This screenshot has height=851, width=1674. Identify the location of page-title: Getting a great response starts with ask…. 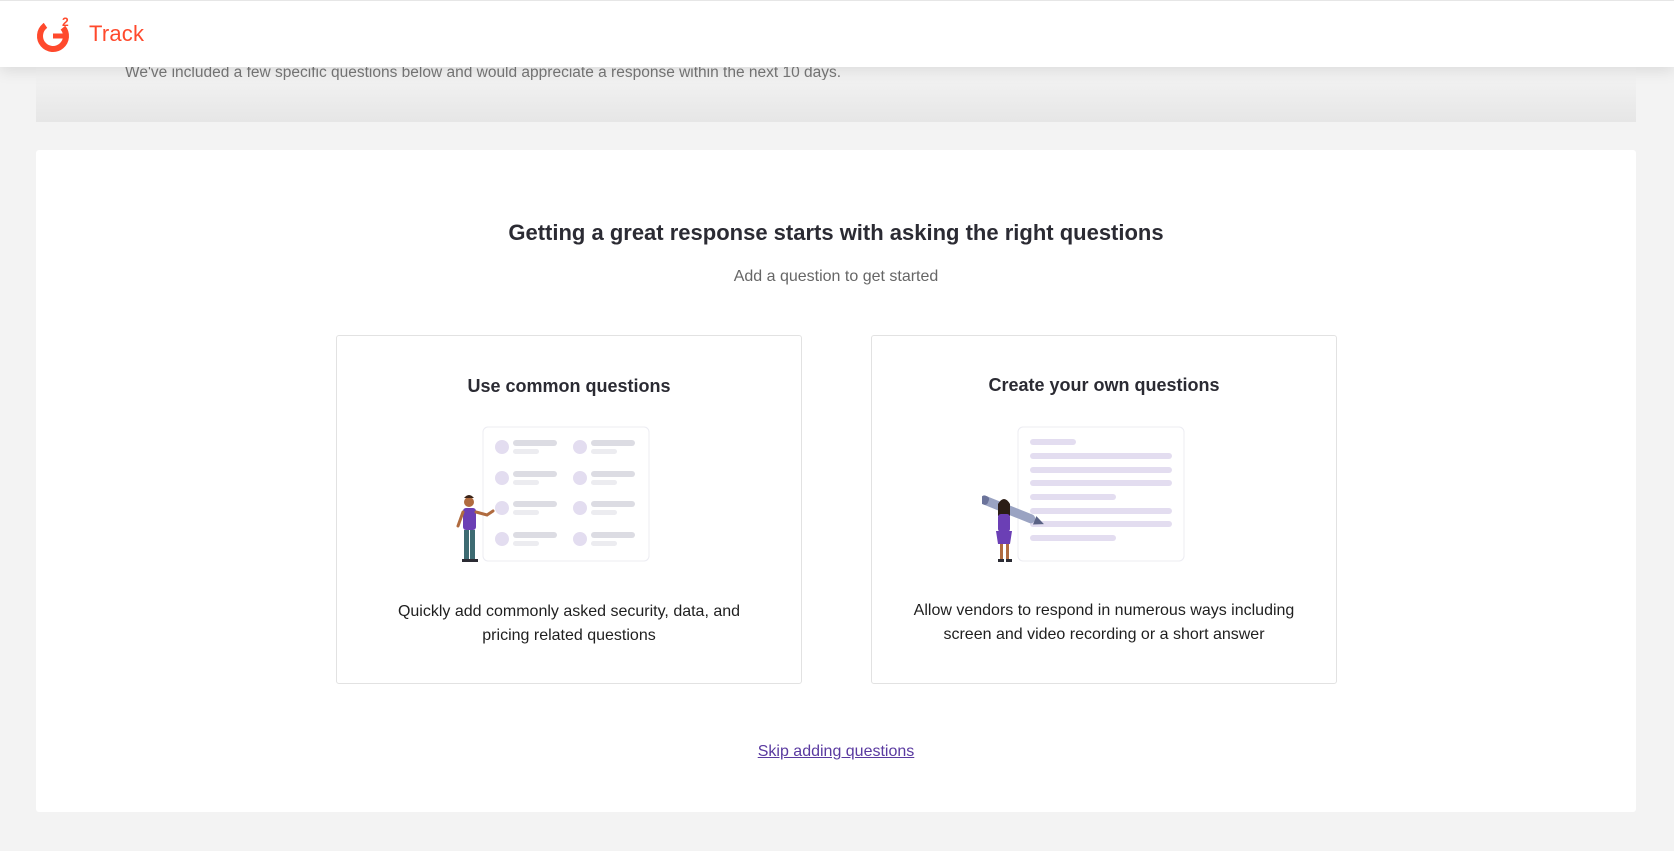
(836, 232).